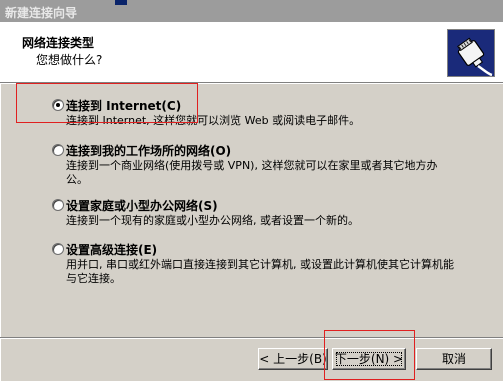 The height and width of the screenshot is (381, 503). What do you see at coordinates (142, 205) in the screenshot?
I see `option-label-home-network: 设置家庭或小型办公网络(S)` at bounding box center [142, 205].